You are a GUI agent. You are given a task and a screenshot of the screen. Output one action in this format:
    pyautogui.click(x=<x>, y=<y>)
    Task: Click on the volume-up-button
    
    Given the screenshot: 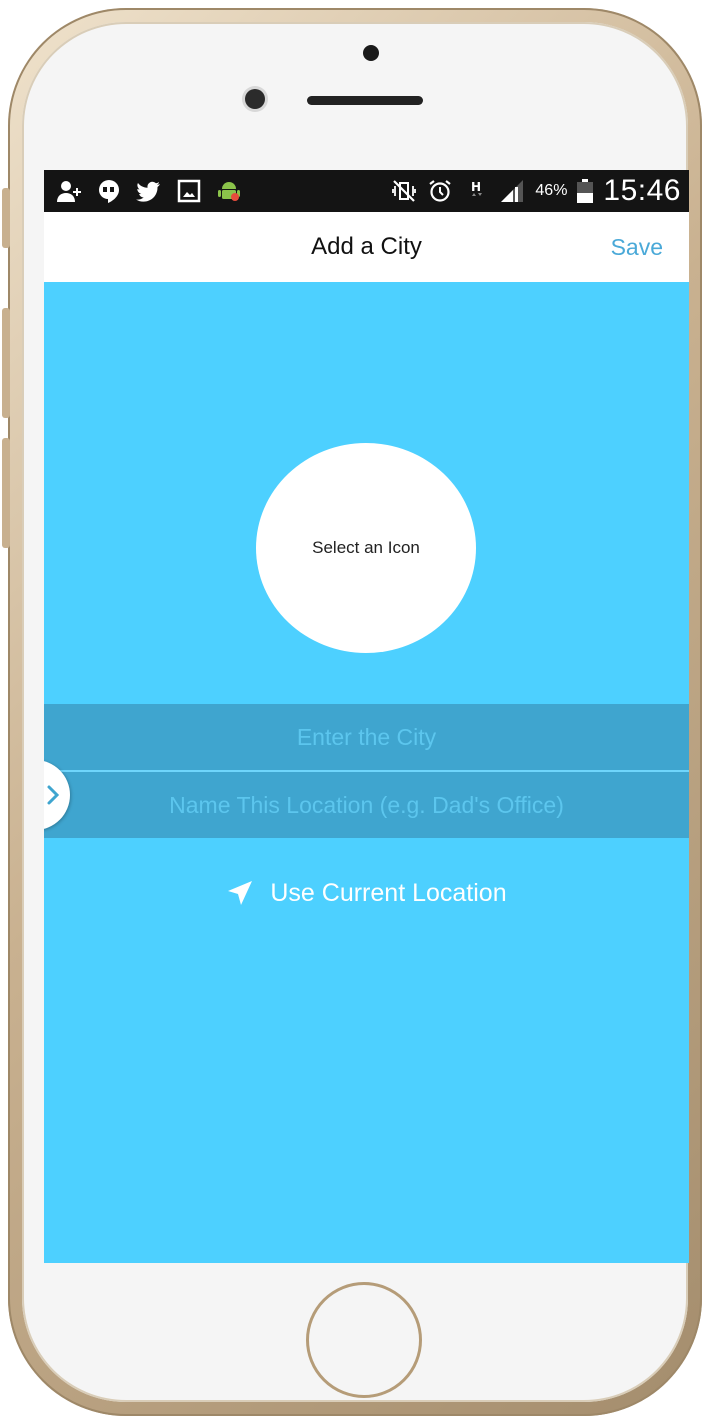 What is the action you would take?
    pyautogui.click(x=6, y=363)
    